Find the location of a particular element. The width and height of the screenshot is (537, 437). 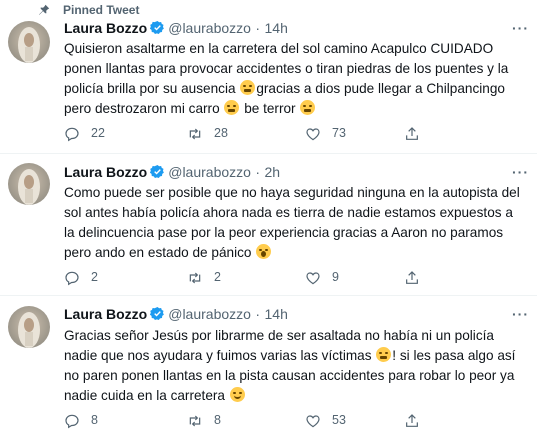

timestamp: 2h is located at coordinates (273, 172).